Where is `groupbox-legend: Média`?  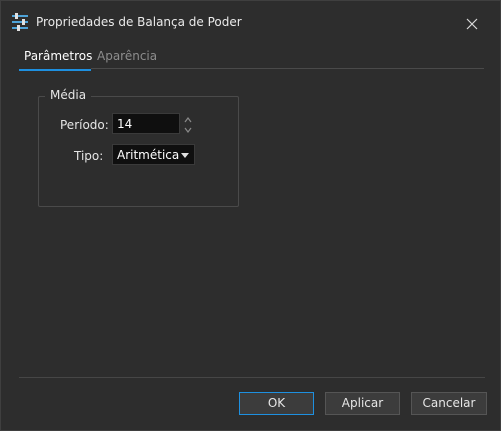 groupbox-legend: Média is located at coordinates (68, 95).